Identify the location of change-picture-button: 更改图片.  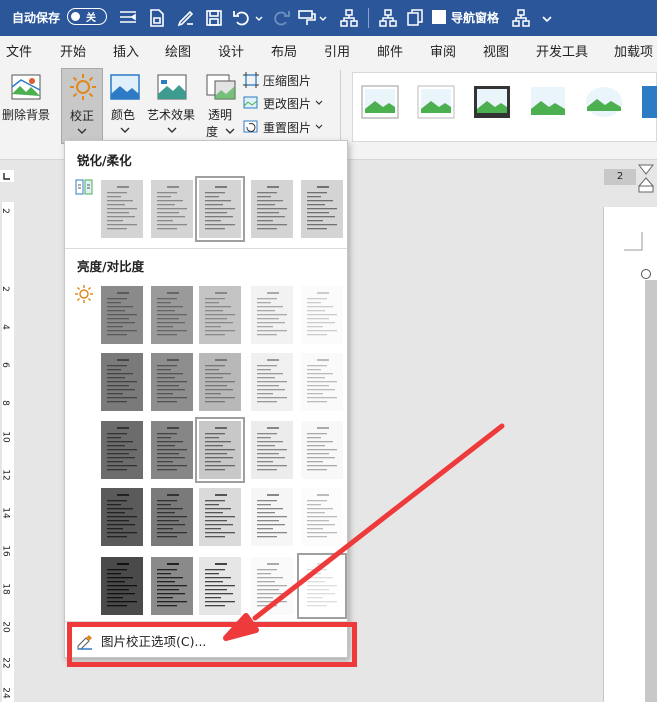
(284, 104).